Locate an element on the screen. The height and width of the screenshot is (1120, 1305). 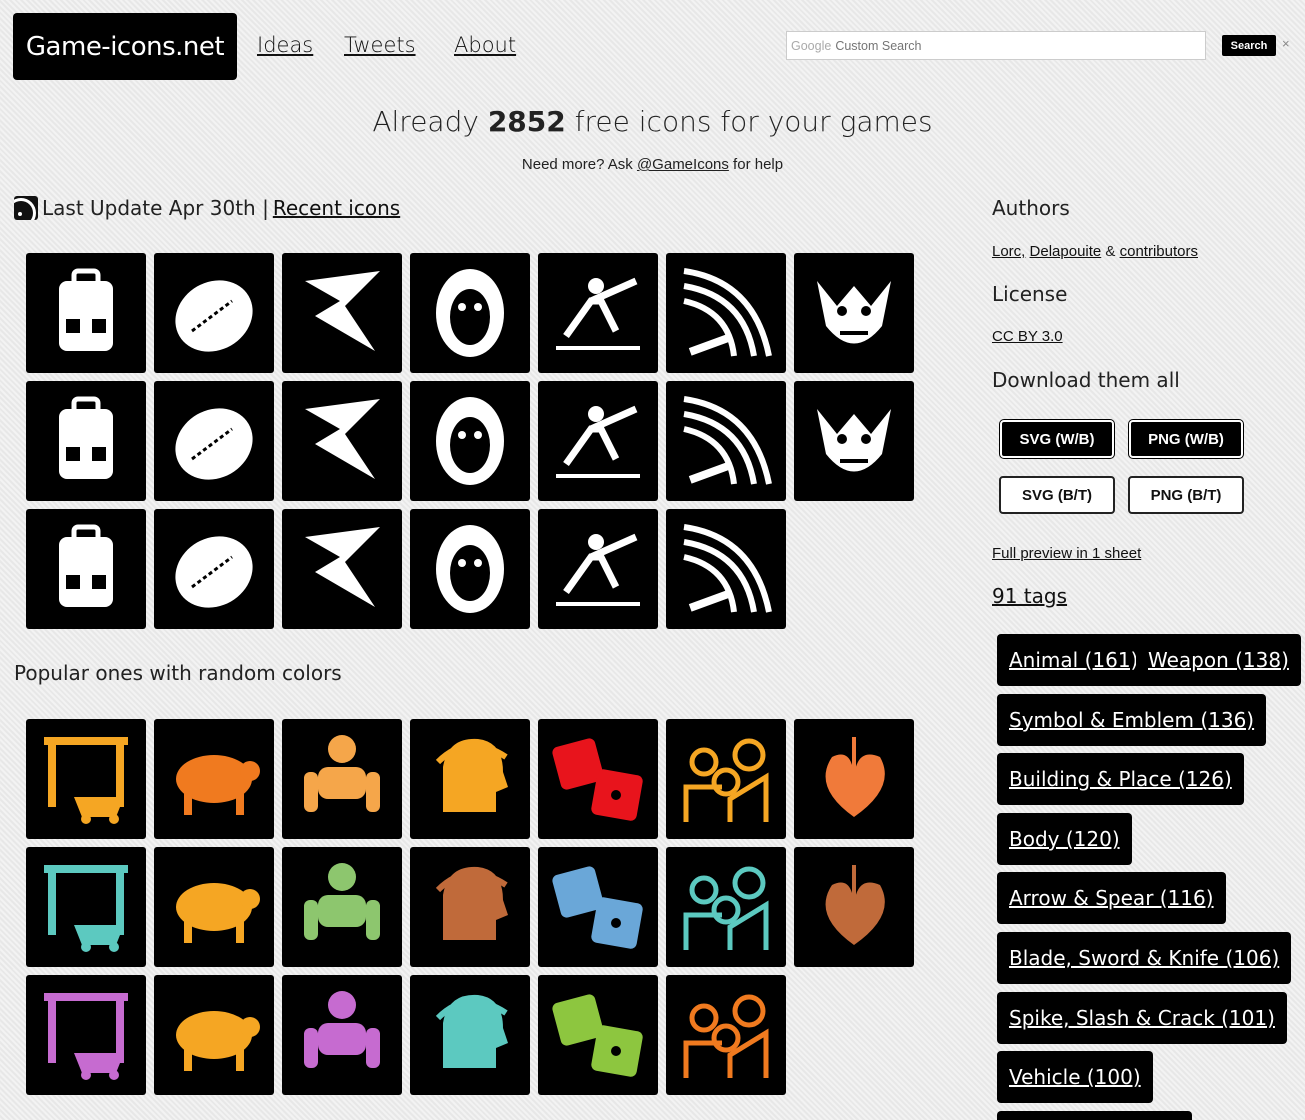
twitter-link: @GameIcons is located at coordinates (683, 164).